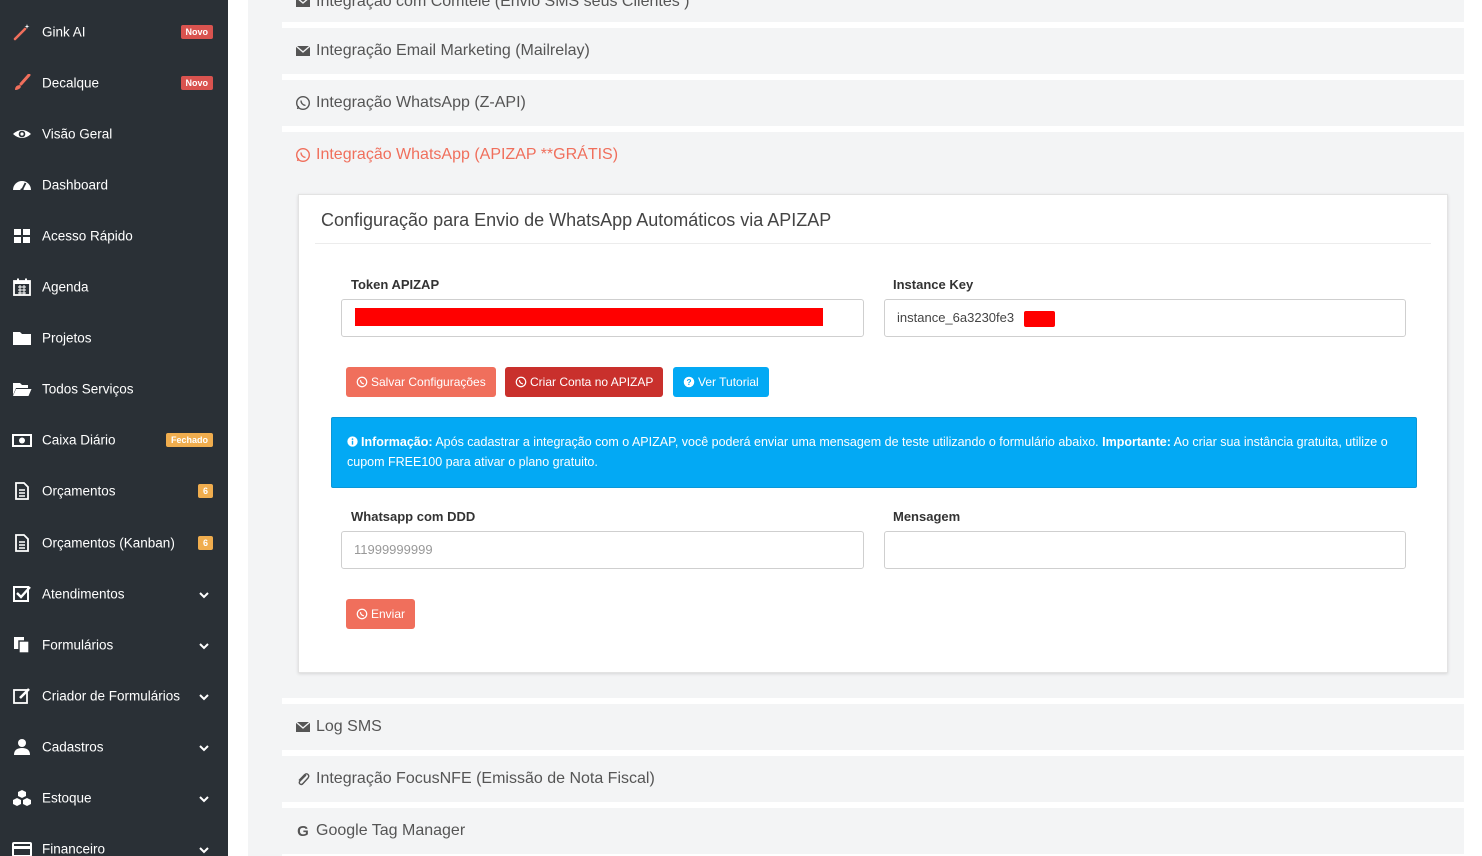 The height and width of the screenshot is (856, 1482). I want to click on sidebar-item-financeiro: Financeiro, so click(114, 840).